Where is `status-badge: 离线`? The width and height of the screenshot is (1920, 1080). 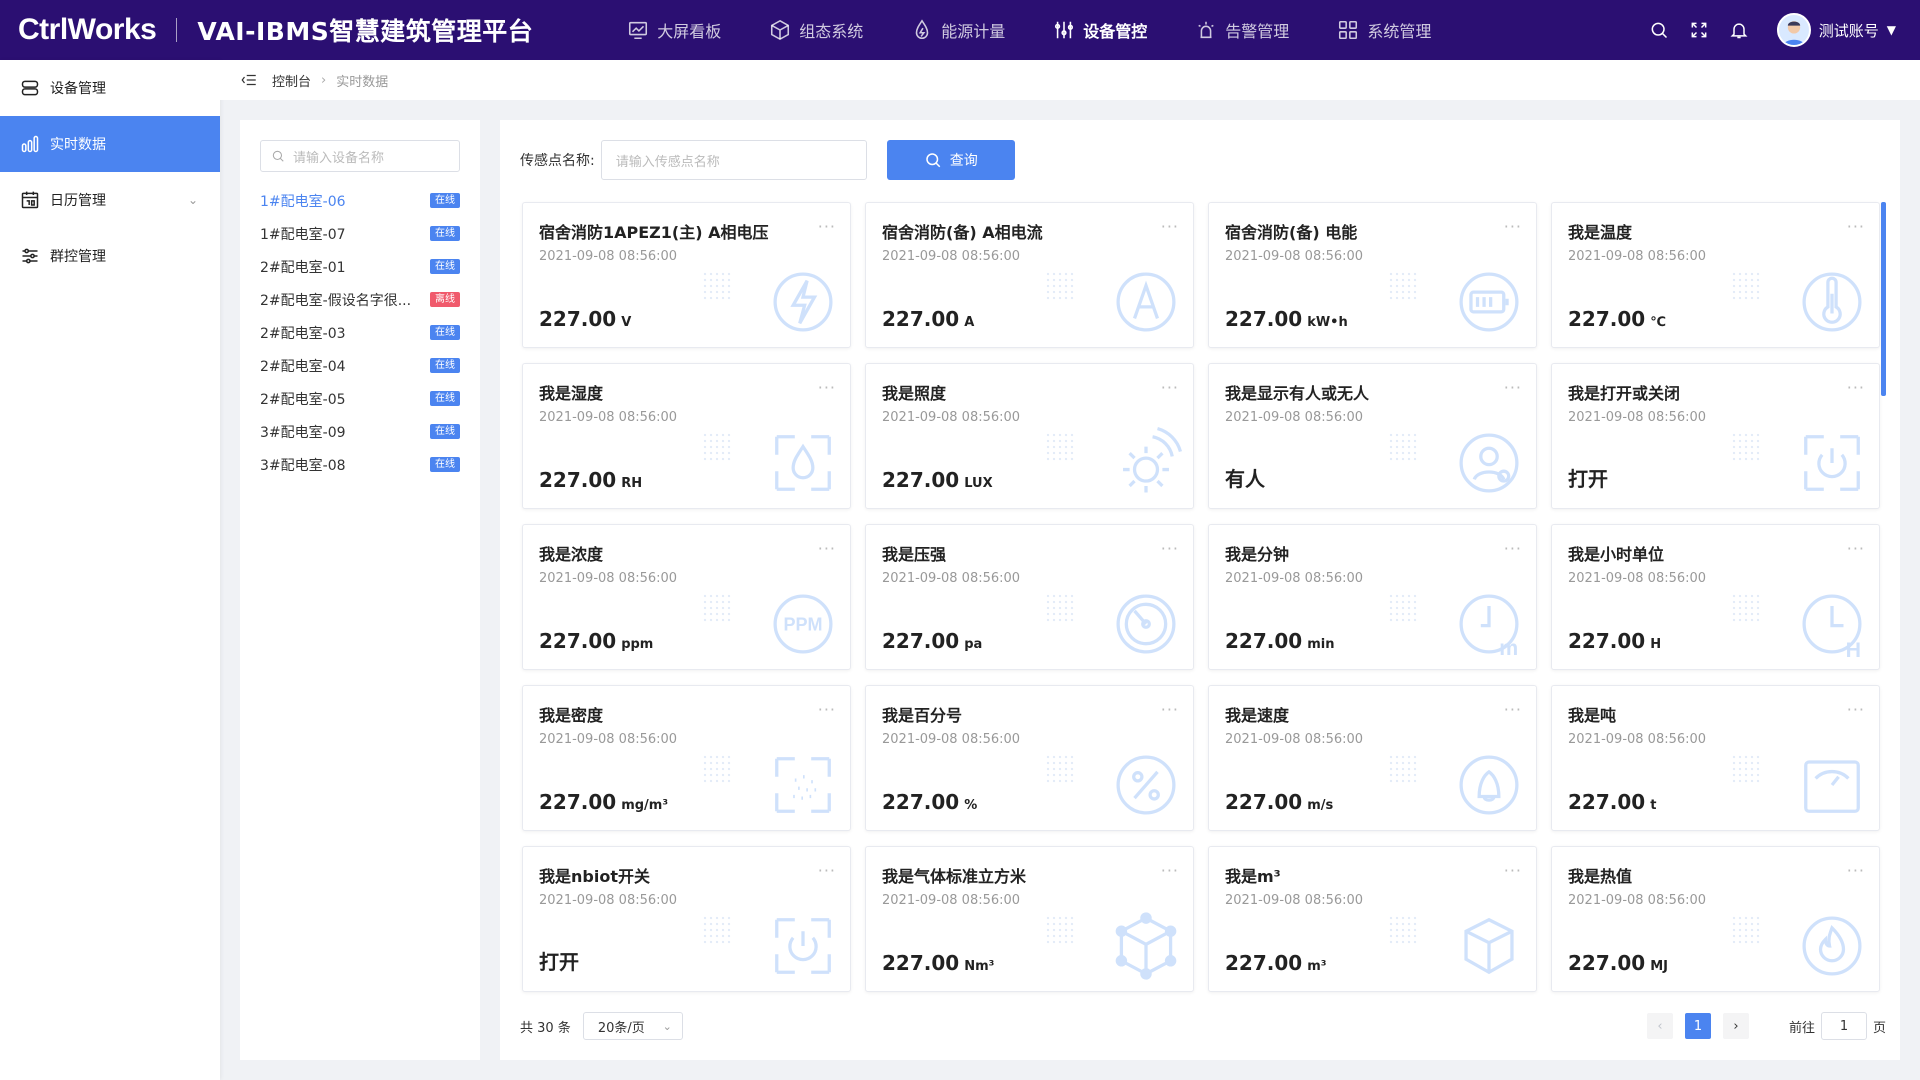
status-badge: 离线 is located at coordinates (445, 299).